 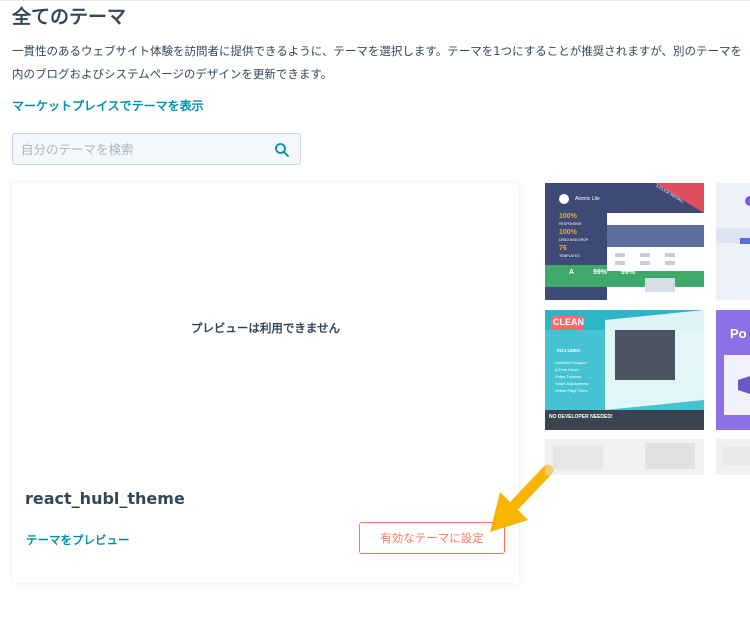 What do you see at coordinates (571, 362) in the screenshot?
I see `thumb3-feature1: Unlimited Support` at bounding box center [571, 362].